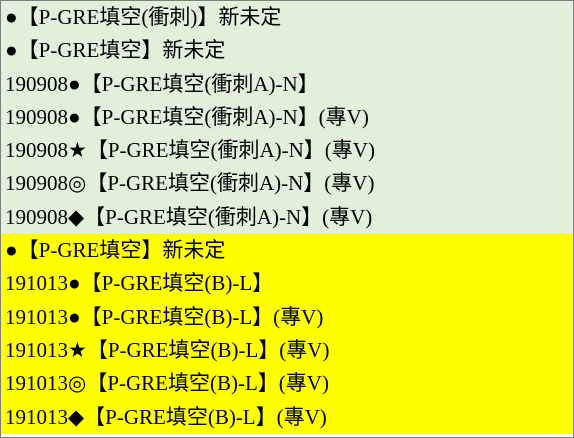 This screenshot has width=574, height=438. What do you see at coordinates (287, 317) in the screenshot?
I see `cell-row: 191013●【P-GRE填空(B)-L】(專V)` at bounding box center [287, 317].